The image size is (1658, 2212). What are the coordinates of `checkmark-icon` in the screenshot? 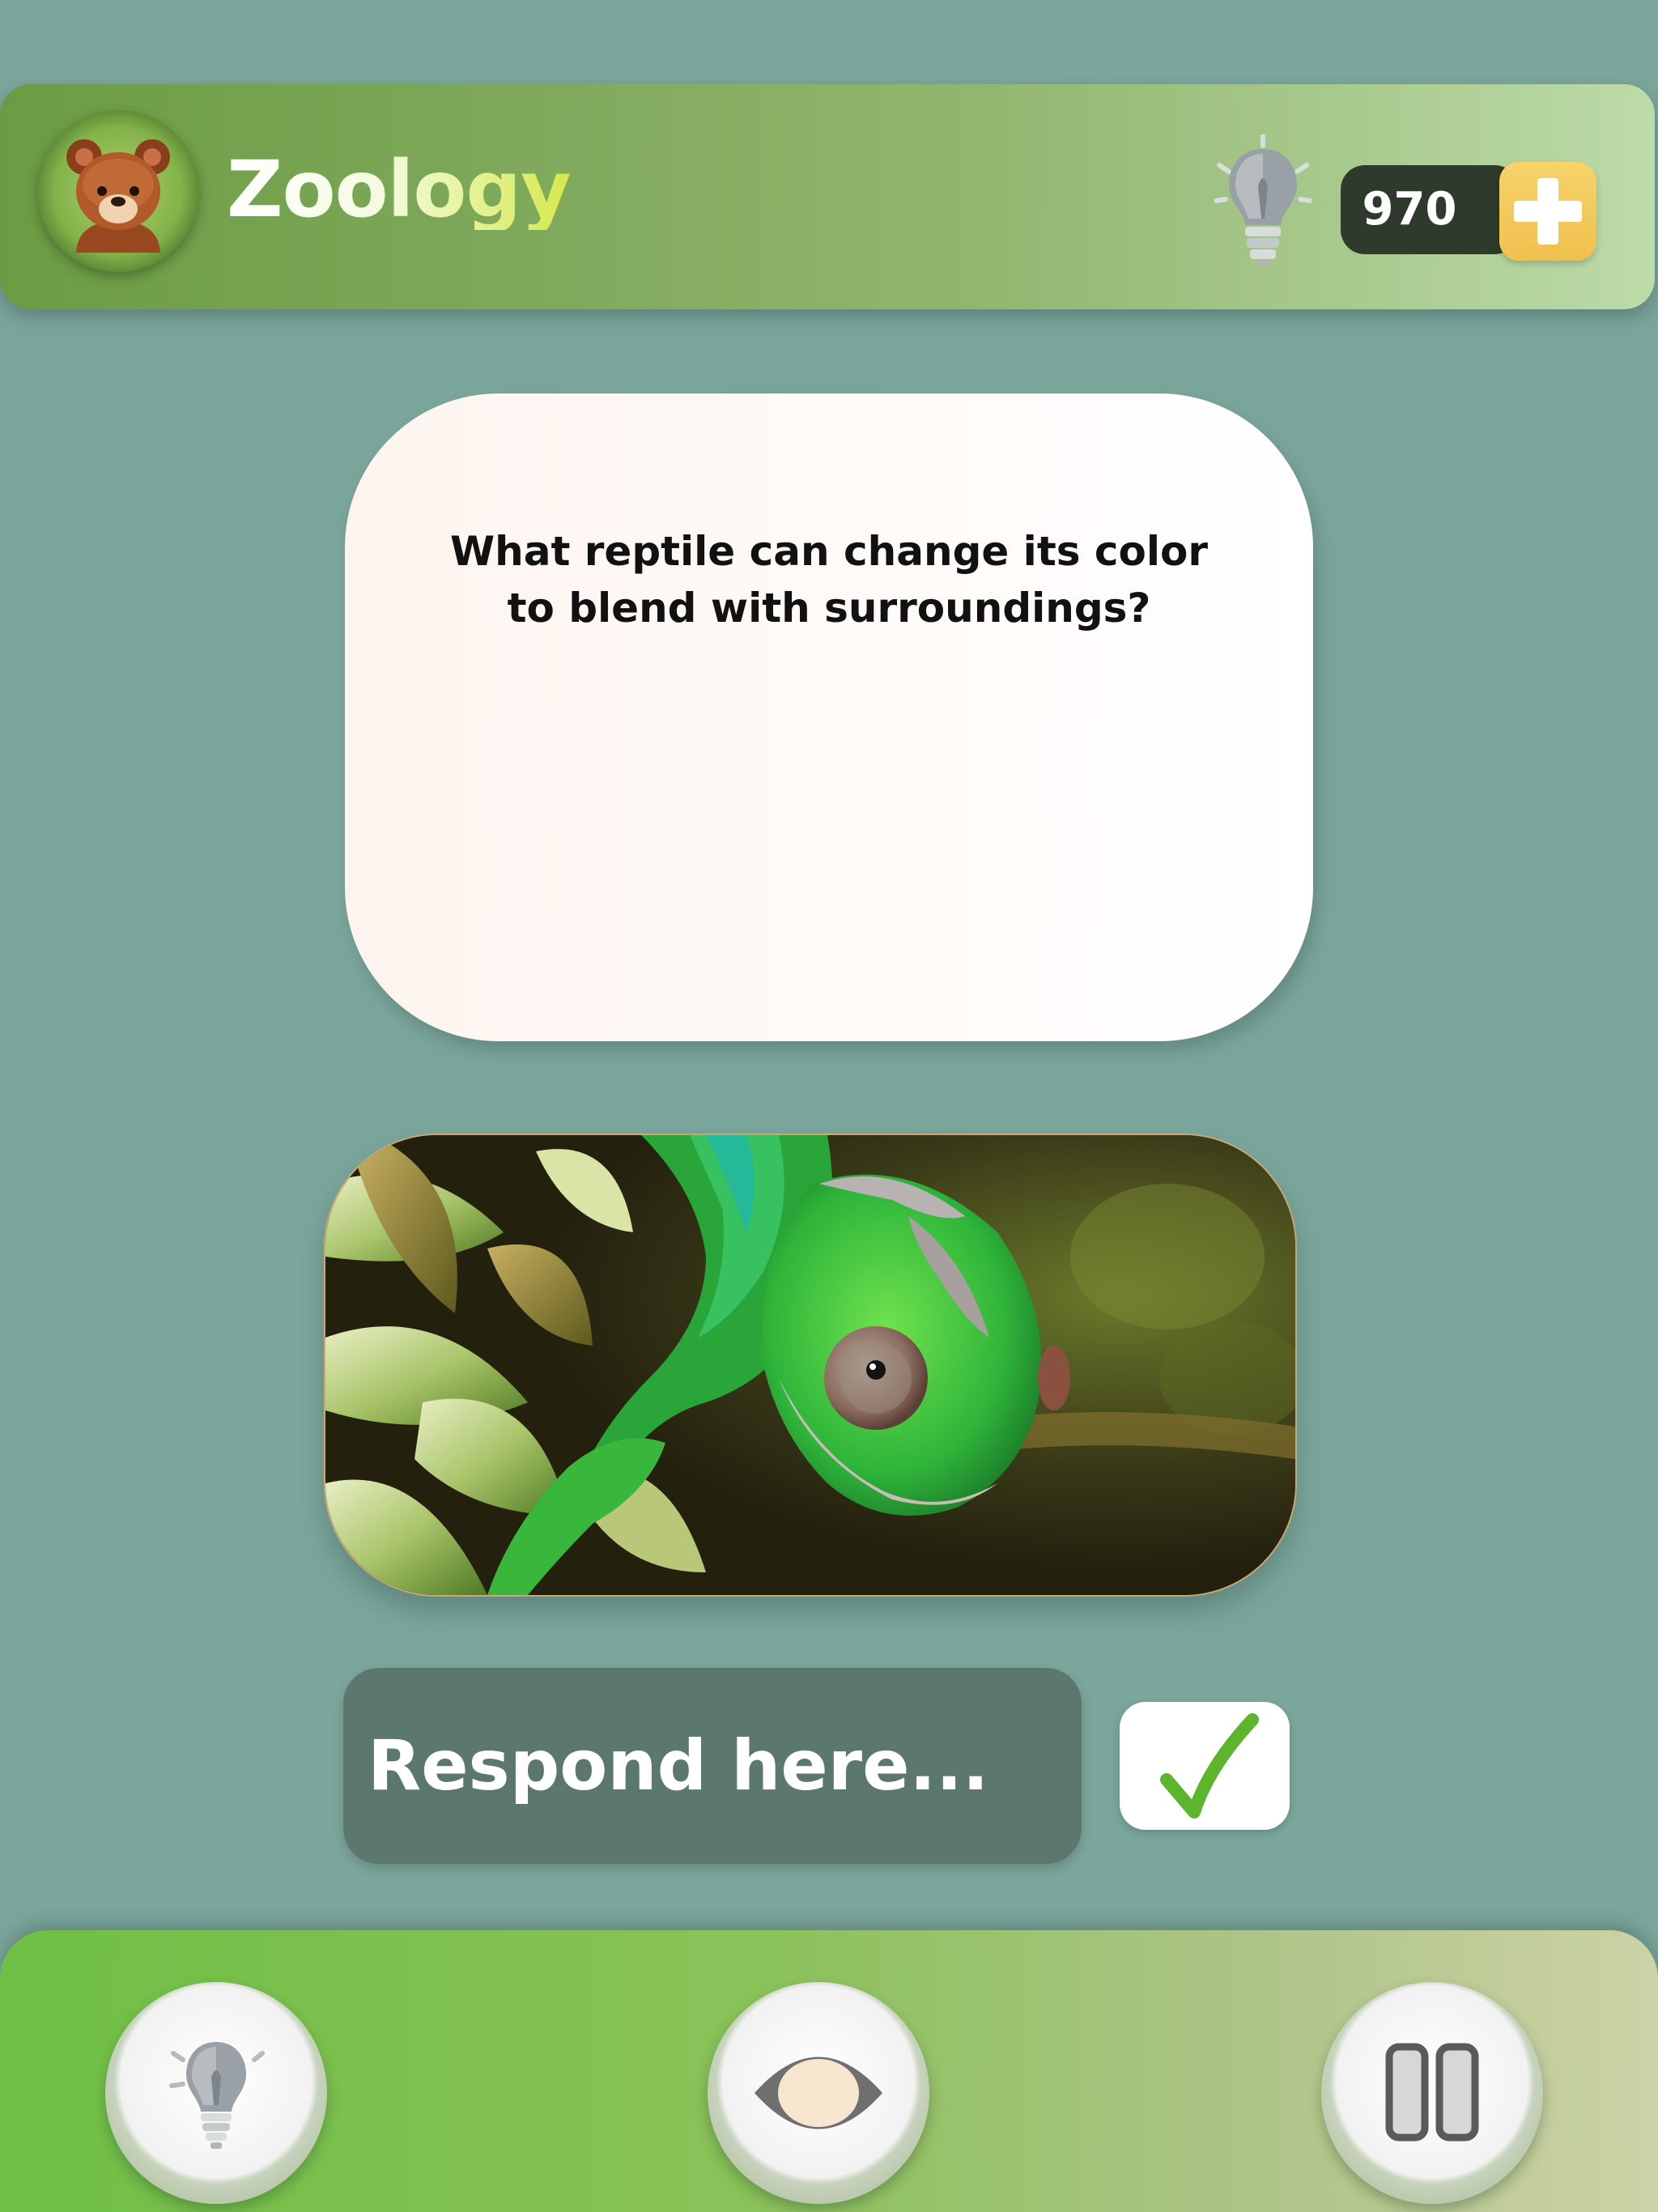 It's located at (1209, 1766).